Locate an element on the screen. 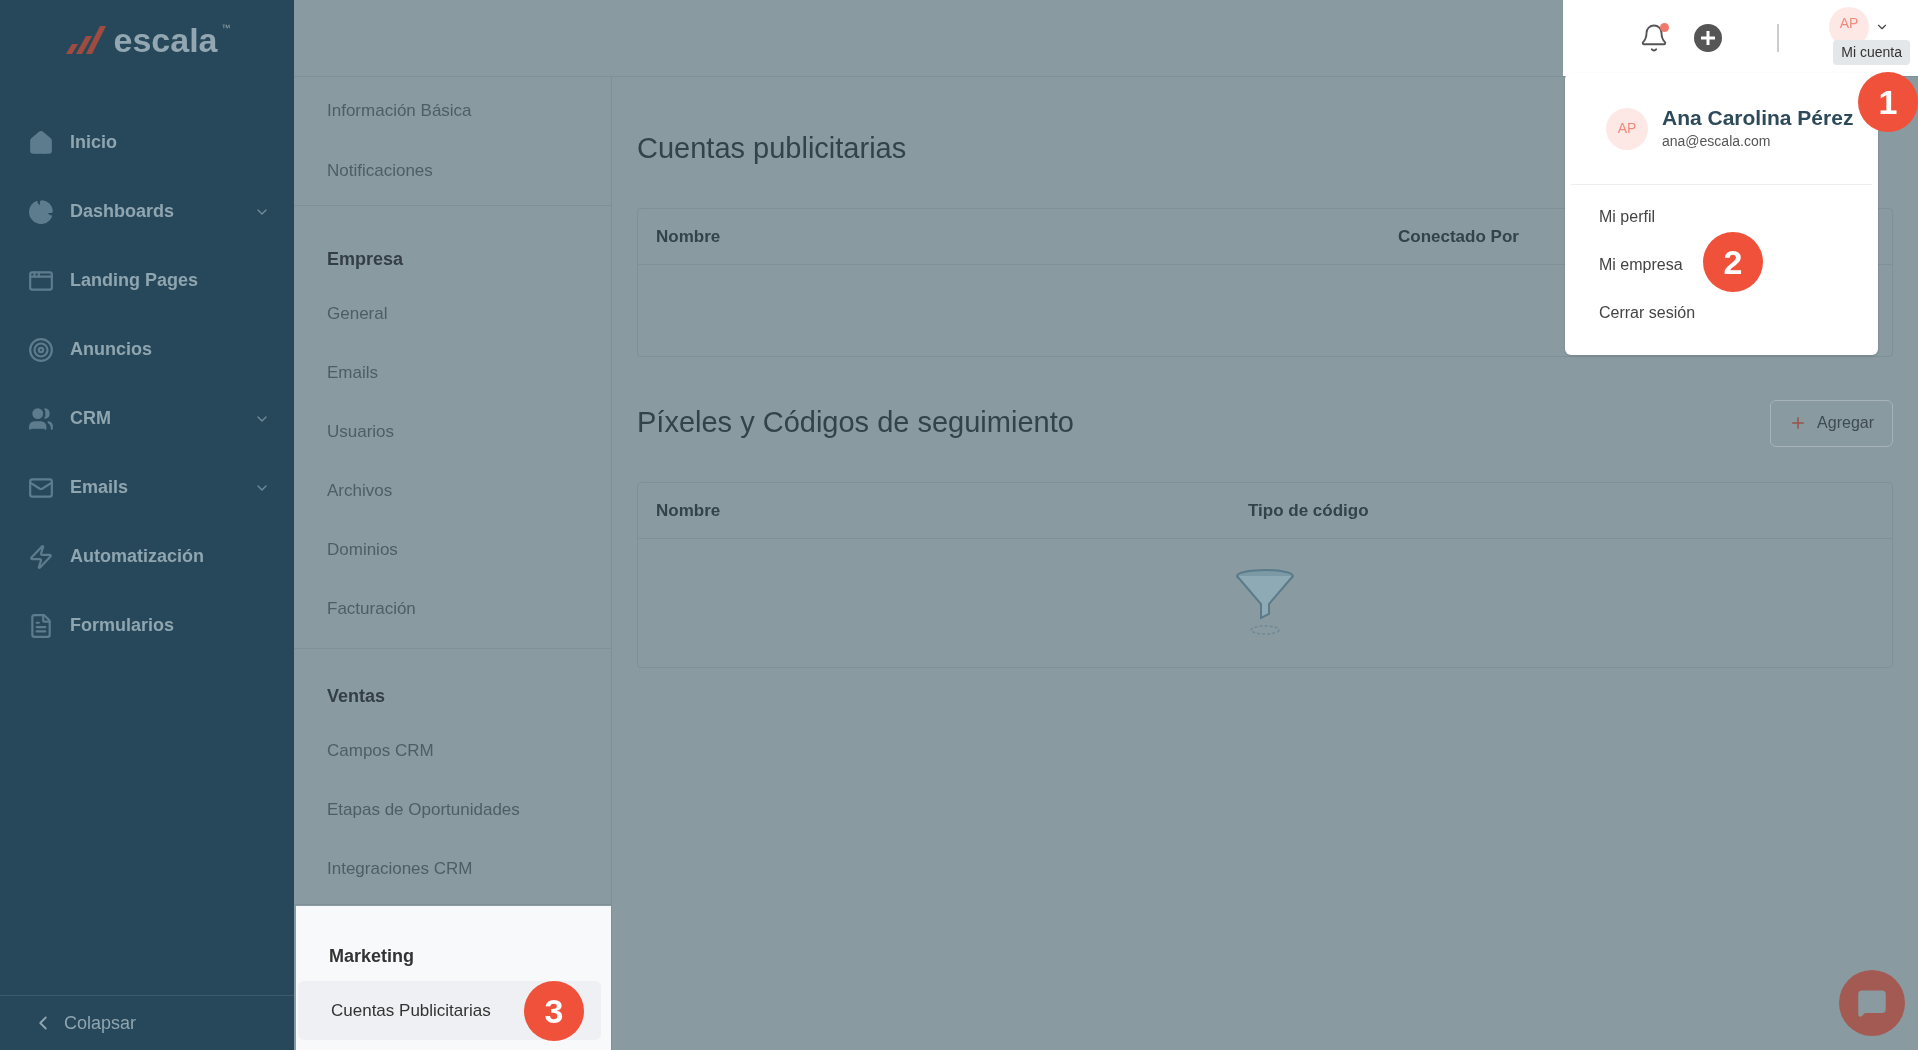 The width and height of the screenshot is (1918, 1050). sidebar-label: Formularios is located at coordinates (123, 625).